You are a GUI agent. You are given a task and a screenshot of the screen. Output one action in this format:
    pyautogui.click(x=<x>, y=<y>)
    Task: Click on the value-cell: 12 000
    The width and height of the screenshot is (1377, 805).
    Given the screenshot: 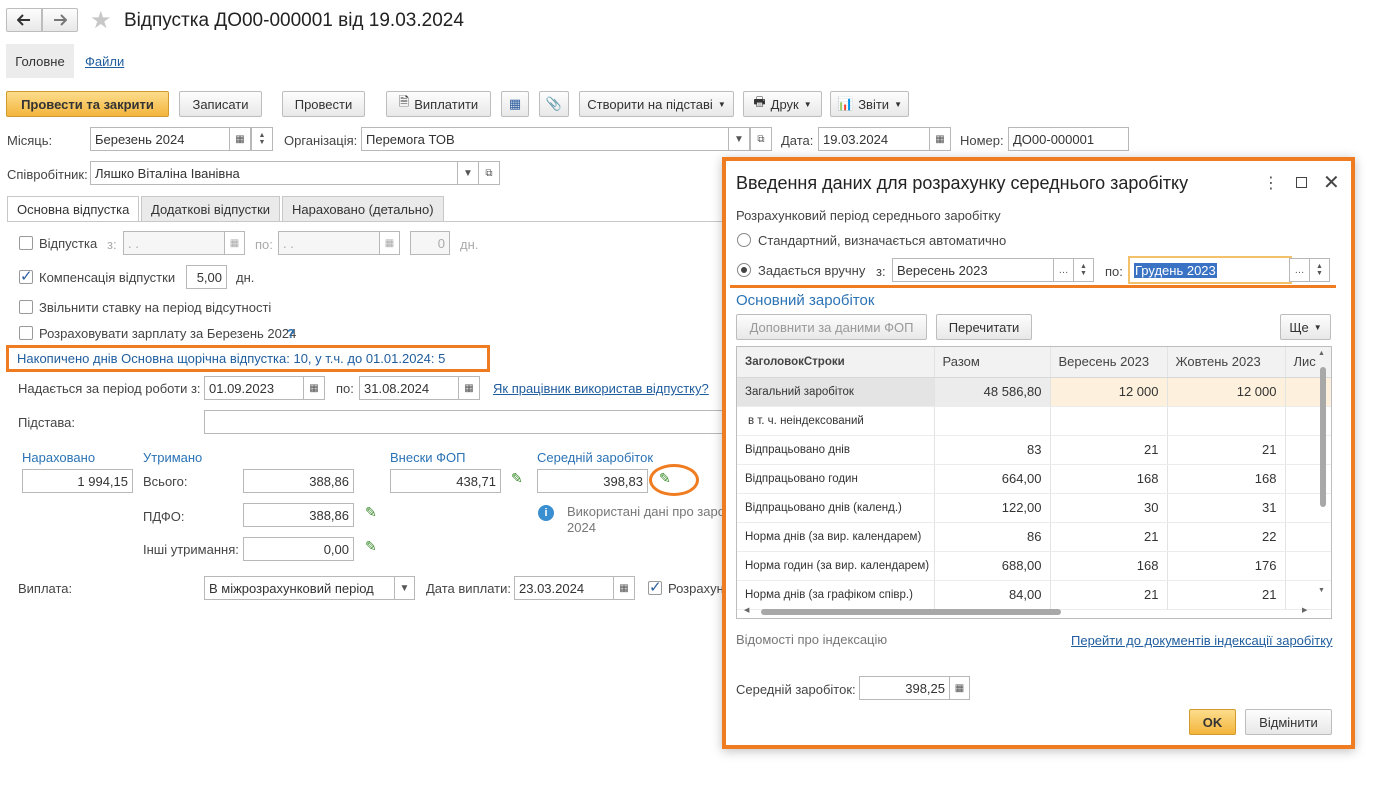 What is the action you would take?
    pyautogui.click(x=1226, y=392)
    